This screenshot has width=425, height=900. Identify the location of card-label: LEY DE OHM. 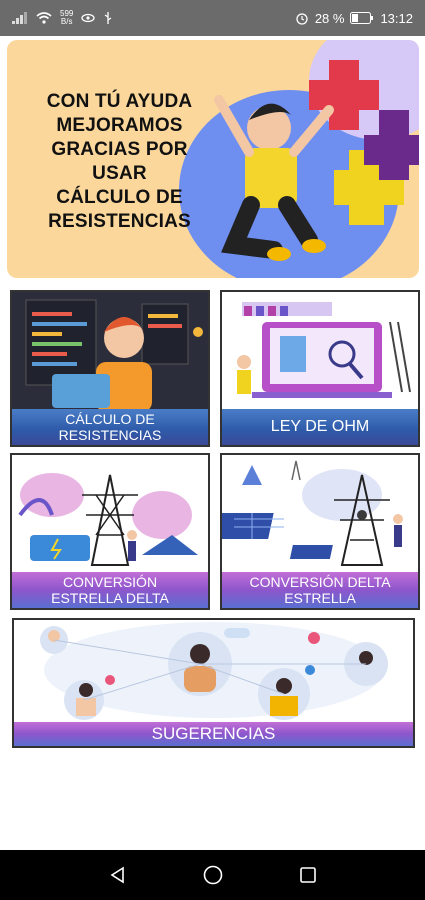
(320, 427).